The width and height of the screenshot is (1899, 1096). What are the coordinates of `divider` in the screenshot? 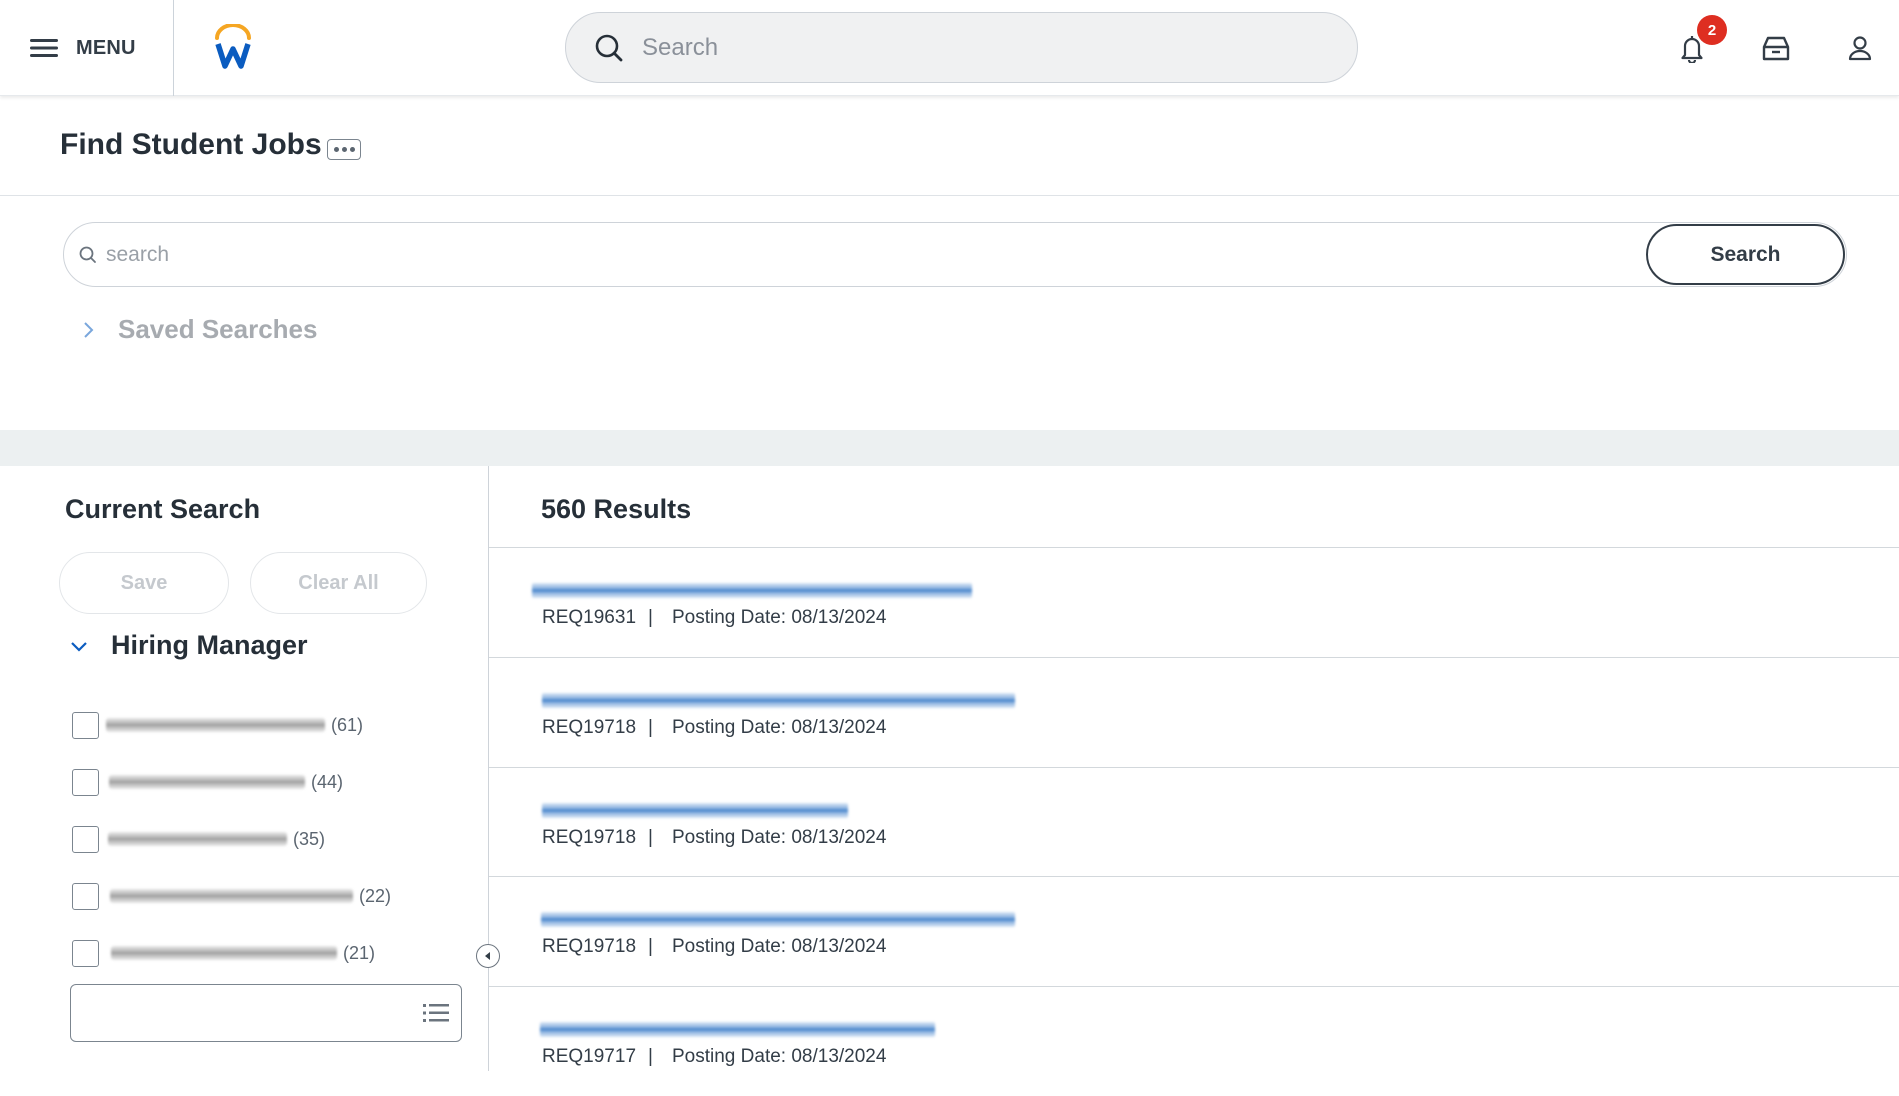 It's located at (949, 195).